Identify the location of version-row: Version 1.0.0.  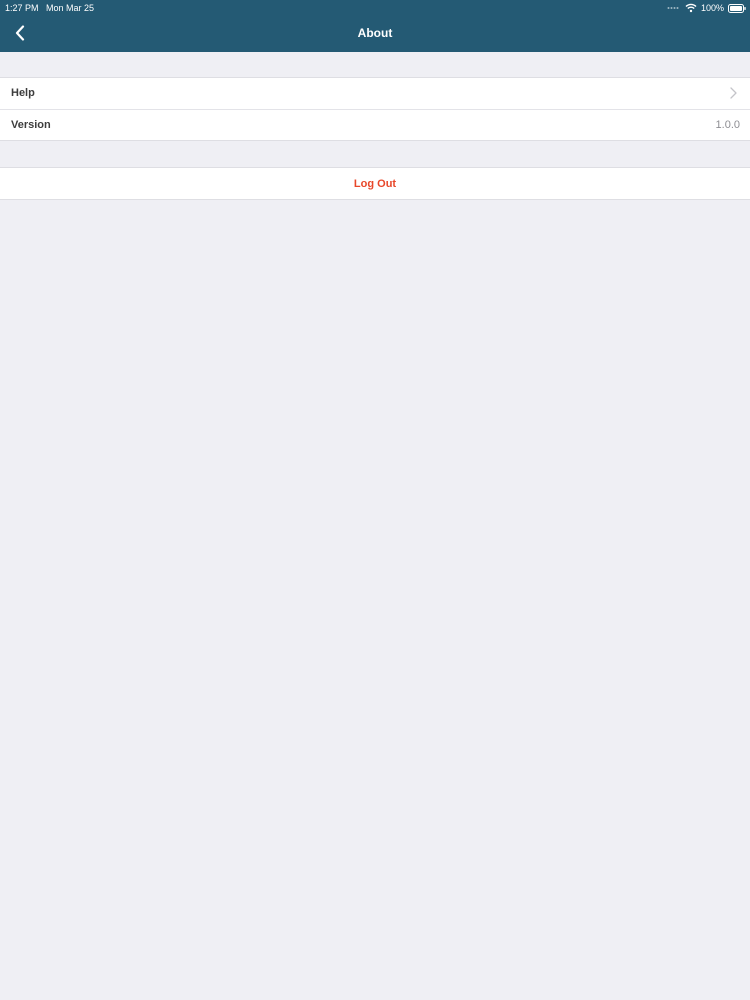
(375, 124).